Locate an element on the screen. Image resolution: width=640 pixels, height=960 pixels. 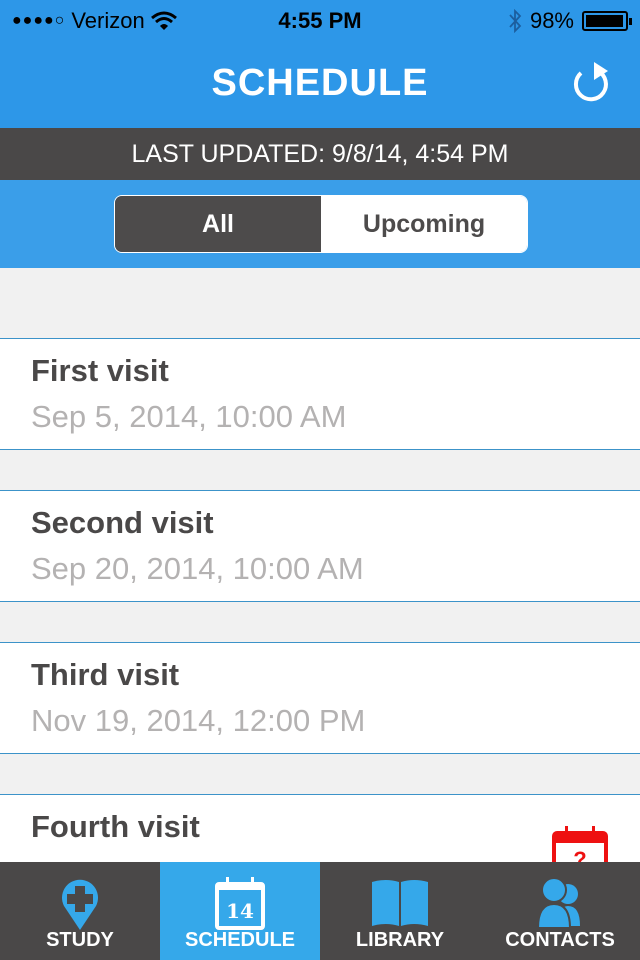
tab-bar: STUDY 14 SCHEDULE LIBRARY CONTACTS is located at coordinates (320, 911).